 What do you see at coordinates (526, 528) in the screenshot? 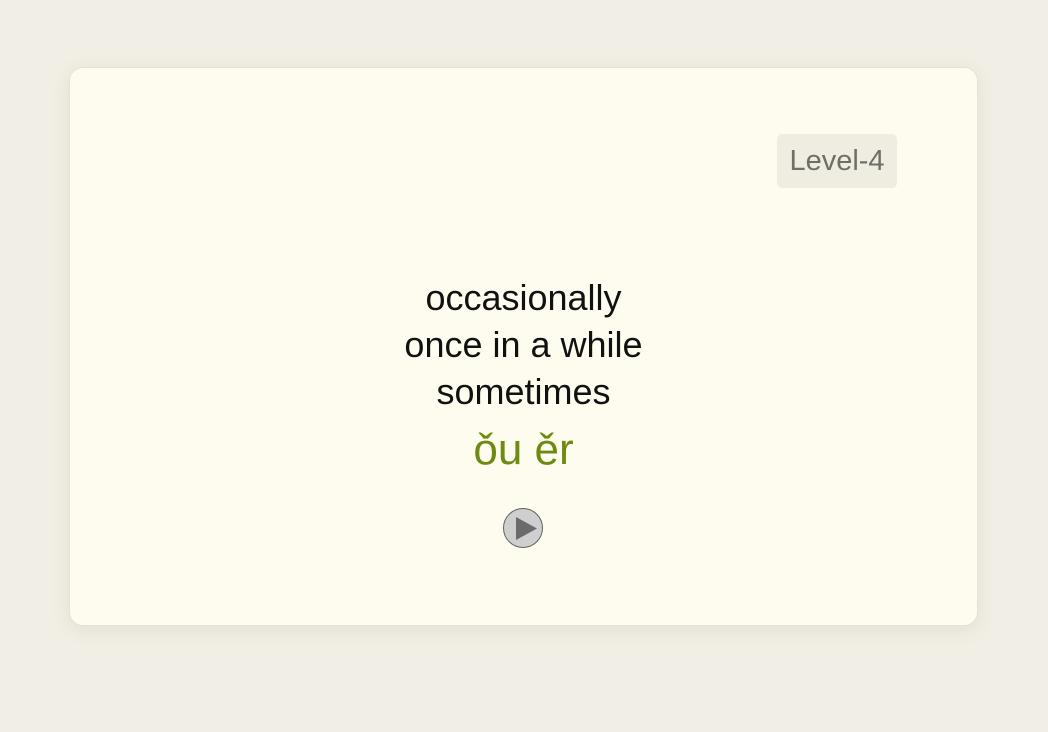
I see `play-icon` at bounding box center [526, 528].